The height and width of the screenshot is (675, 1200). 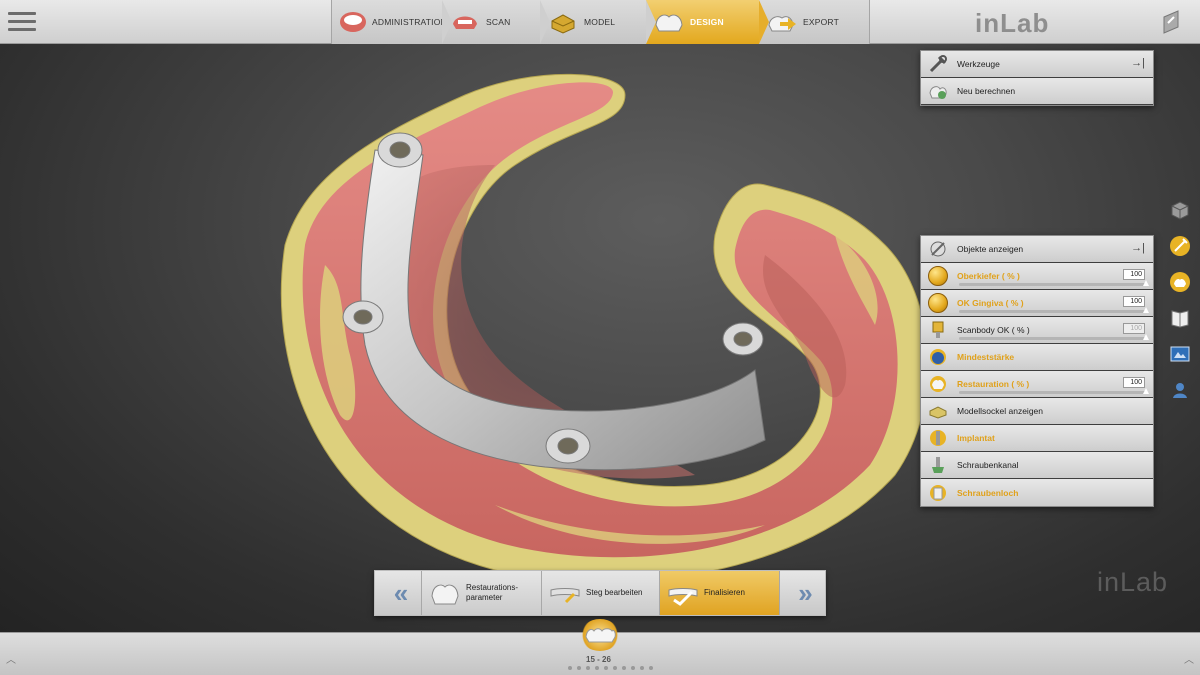 I want to click on inlab-logo: inLab, so click(x=1012, y=23).